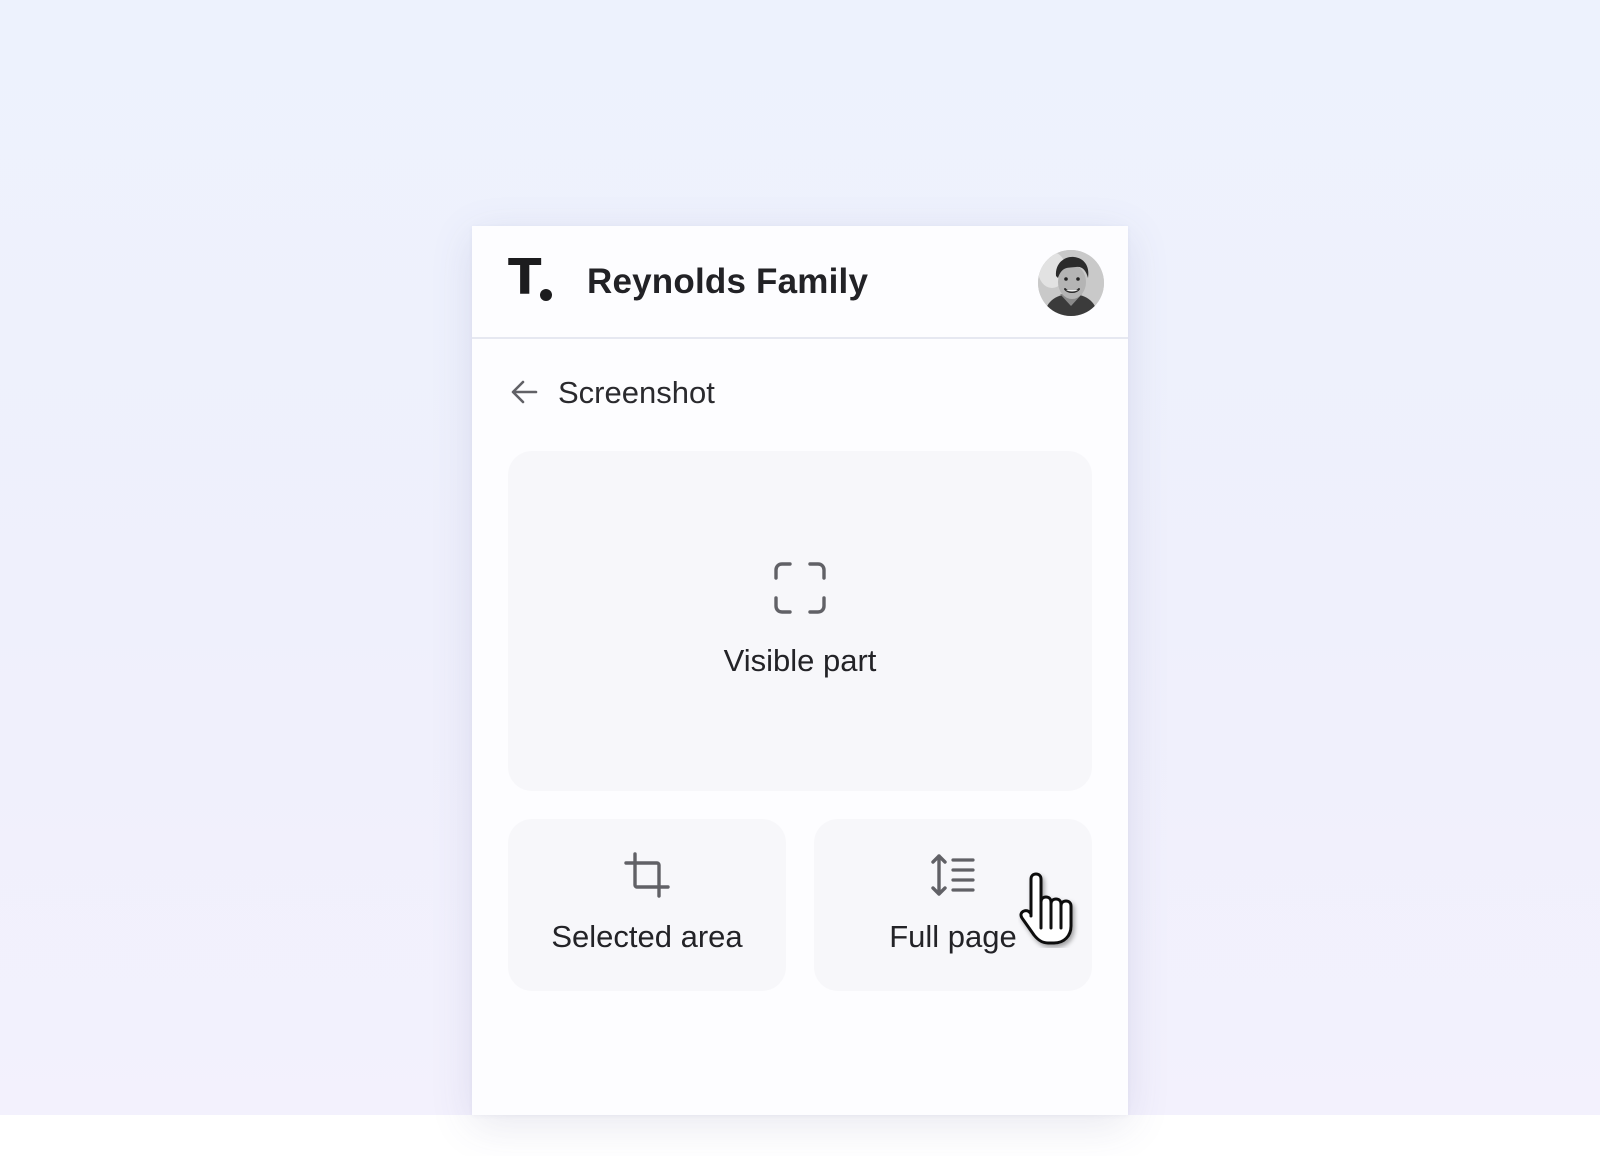  Describe the element at coordinates (800, 660) in the screenshot. I see `visible-part-label: Visible part` at that location.